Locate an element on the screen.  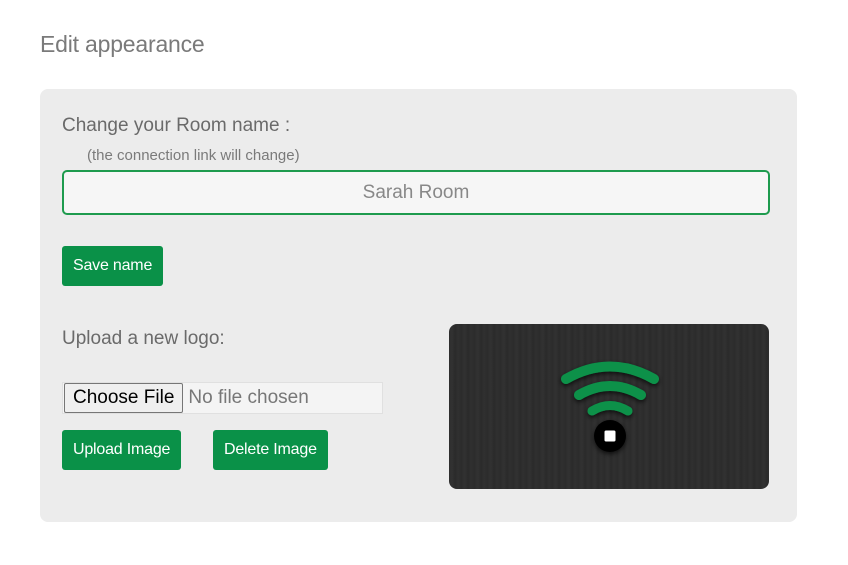
page-title: Edit appearance is located at coordinates (122, 44).